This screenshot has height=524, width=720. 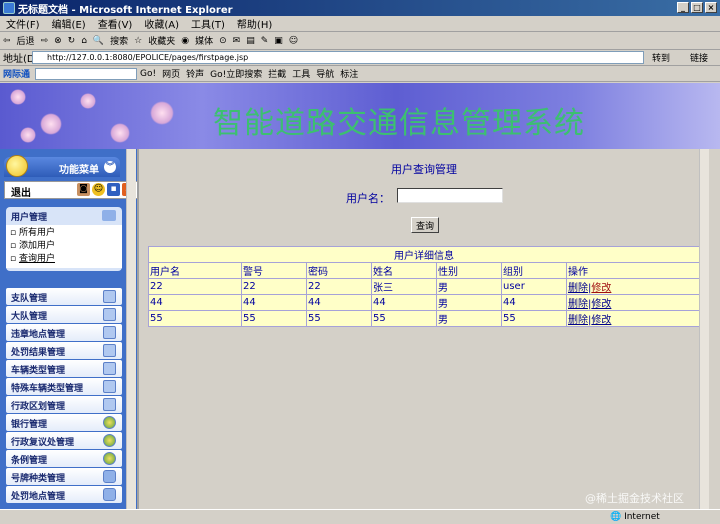 What do you see at coordinates (138, 40) in the screenshot?
I see `favorites-icon: ☆` at bounding box center [138, 40].